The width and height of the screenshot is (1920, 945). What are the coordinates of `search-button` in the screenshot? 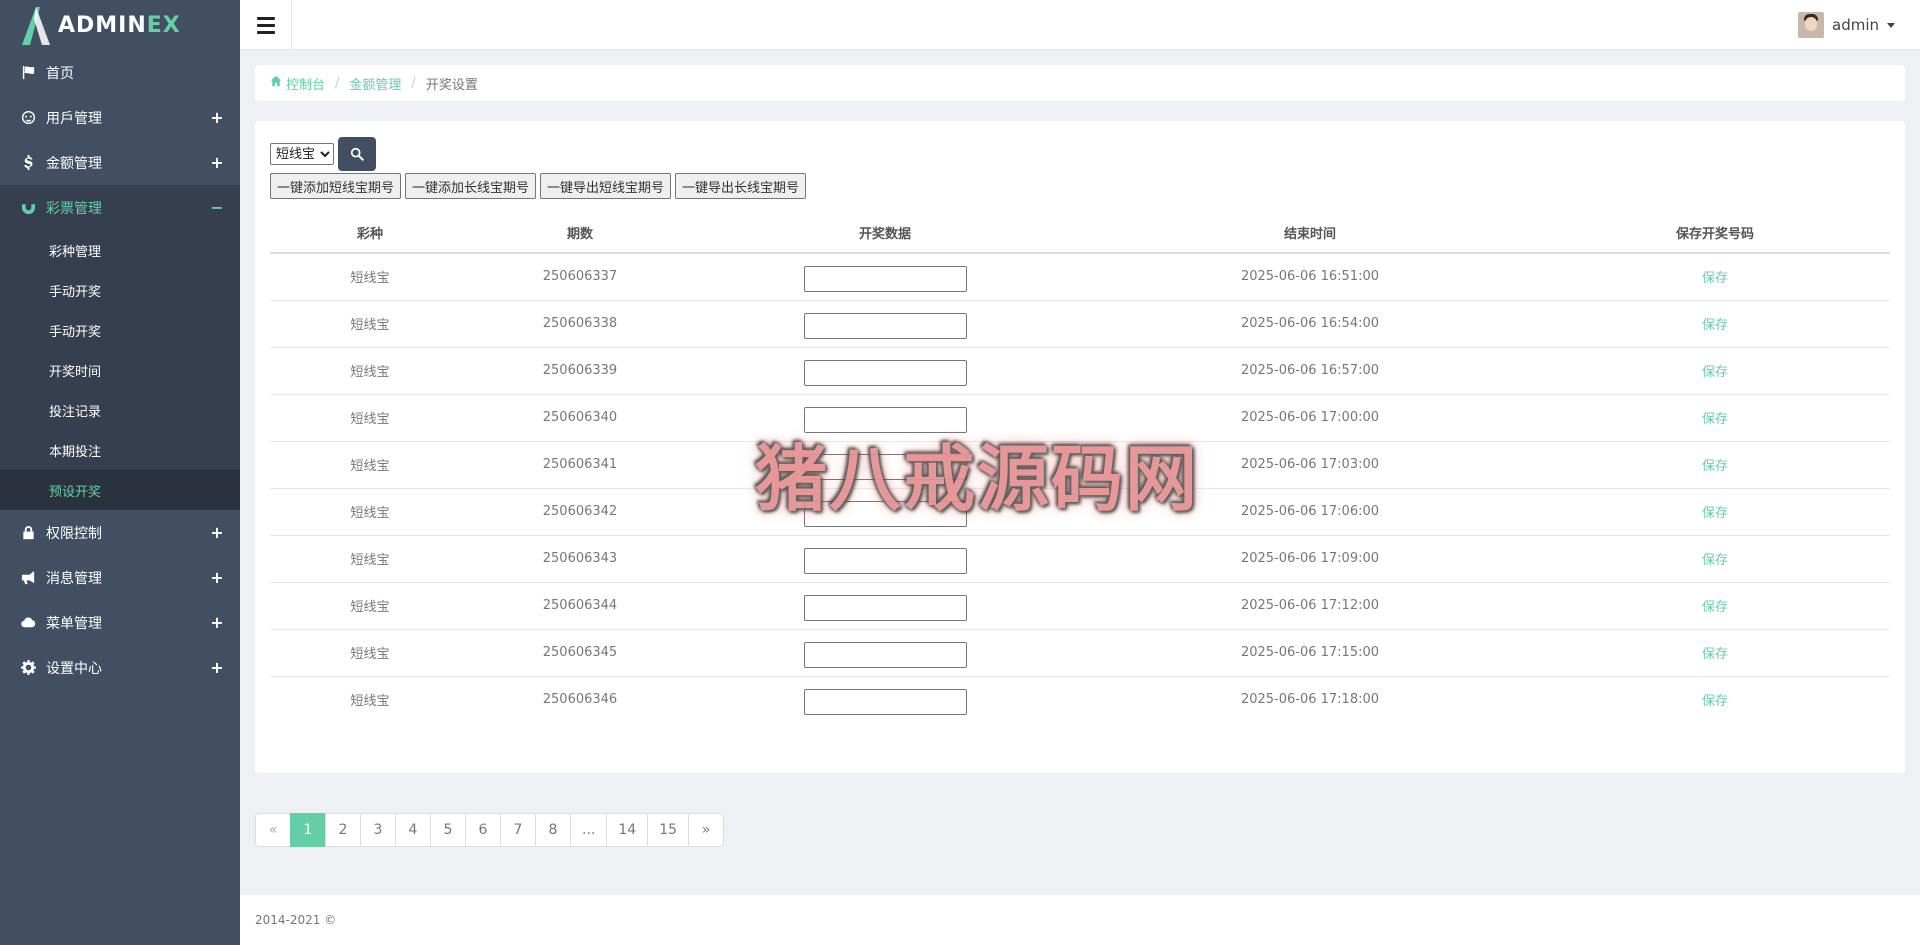 It's located at (357, 154).